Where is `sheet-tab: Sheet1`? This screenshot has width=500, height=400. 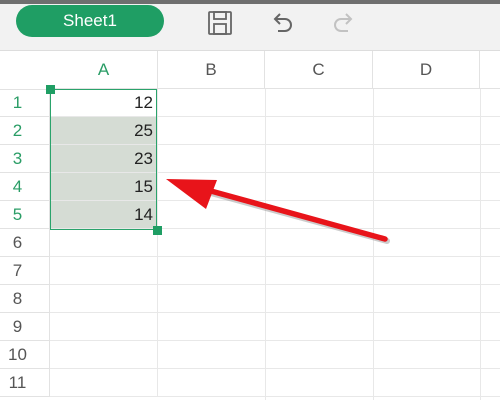
sheet-tab: Sheet1 is located at coordinates (90, 21).